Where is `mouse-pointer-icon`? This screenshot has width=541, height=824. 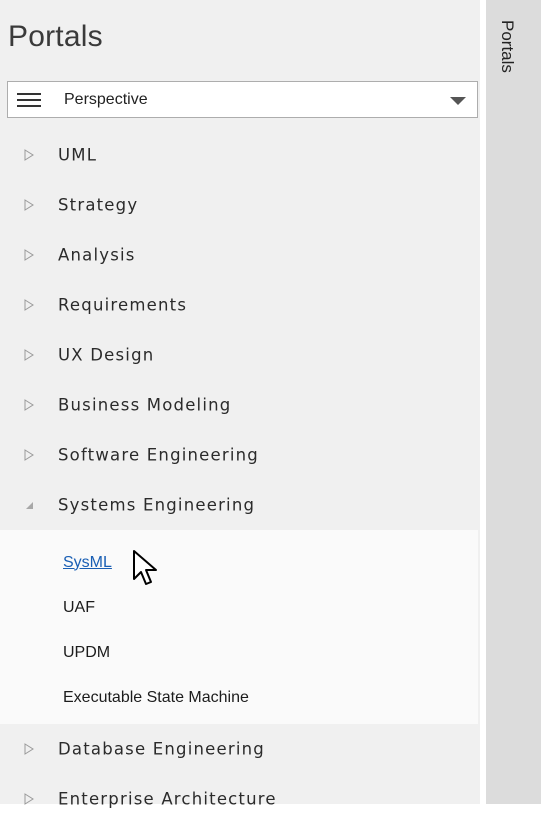 mouse-pointer-icon is located at coordinates (145, 567).